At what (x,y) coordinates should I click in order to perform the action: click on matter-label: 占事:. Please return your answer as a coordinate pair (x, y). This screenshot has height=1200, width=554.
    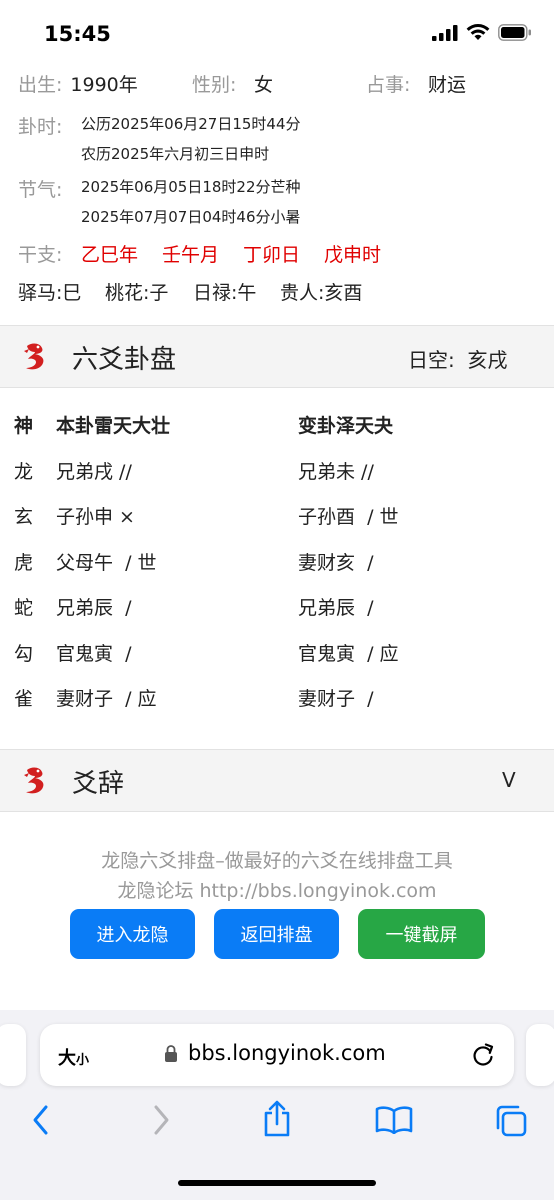
    Looking at the image, I should click on (388, 85).